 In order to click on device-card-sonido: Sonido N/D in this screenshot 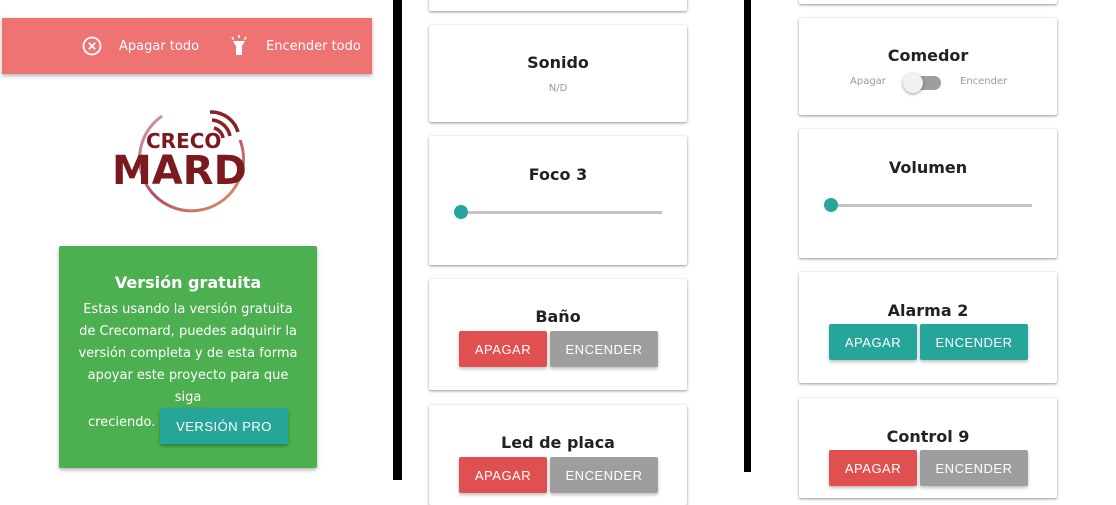, I will do `click(558, 73)`.